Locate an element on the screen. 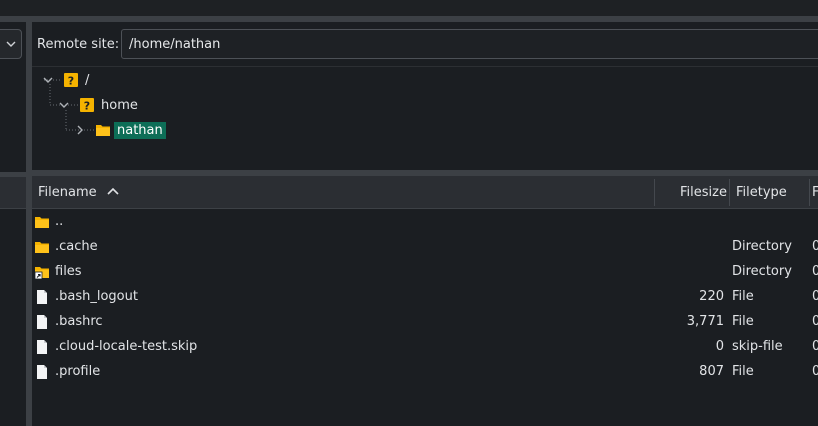 Image resolution: width=818 pixels, height=426 pixels. column-header-label: Filetype is located at coordinates (761, 192).